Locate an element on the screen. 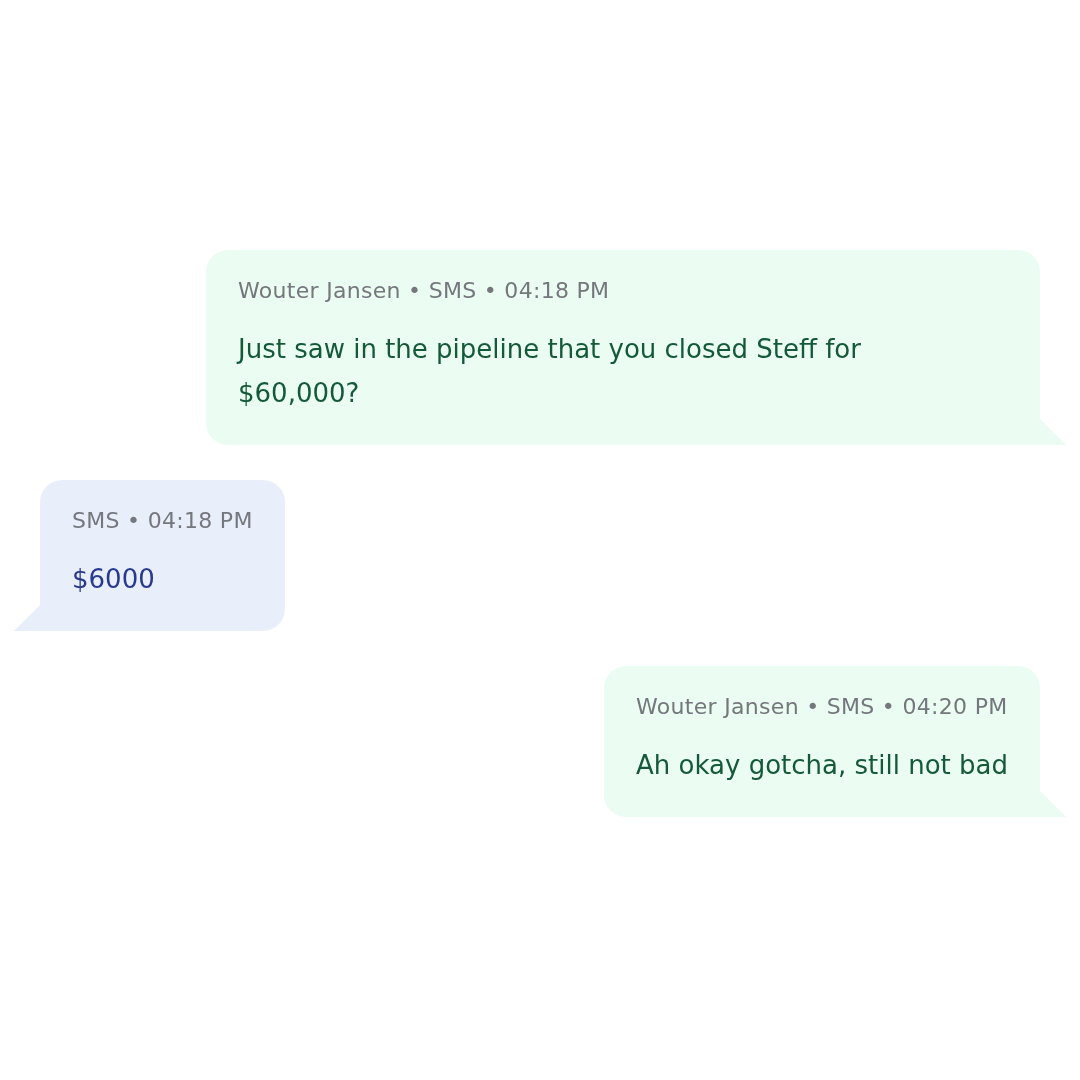  message-text: Ah okay gotcha, still not bad is located at coordinates (822, 765).